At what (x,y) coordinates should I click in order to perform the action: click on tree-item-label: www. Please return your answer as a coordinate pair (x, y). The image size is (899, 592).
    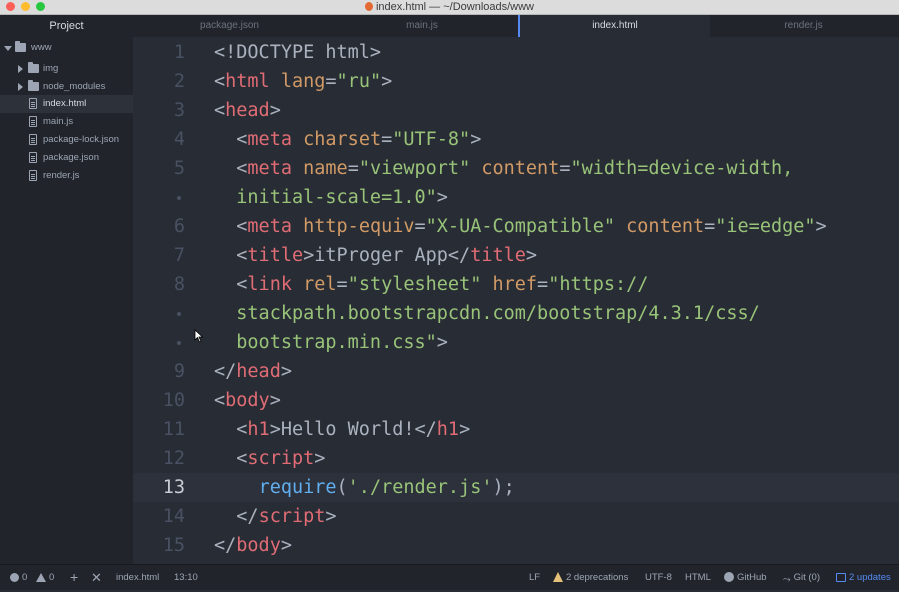
    Looking at the image, I should click on (41, 47).